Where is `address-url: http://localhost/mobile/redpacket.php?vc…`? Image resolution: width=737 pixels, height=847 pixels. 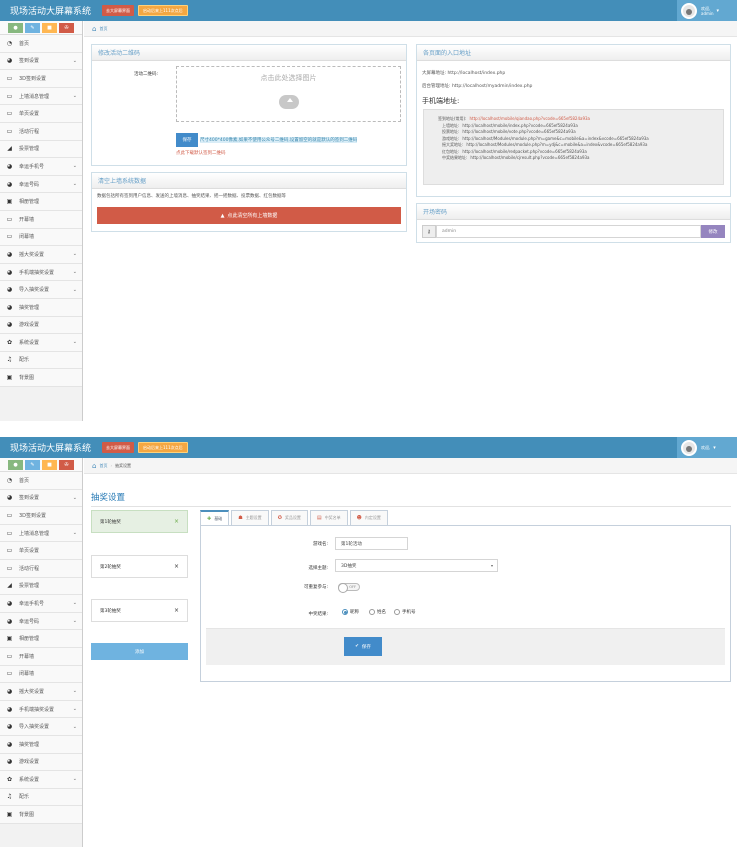
address-url: http://localhost/mobile/redpacket.php?vc… is located at coordinates (524, 151).